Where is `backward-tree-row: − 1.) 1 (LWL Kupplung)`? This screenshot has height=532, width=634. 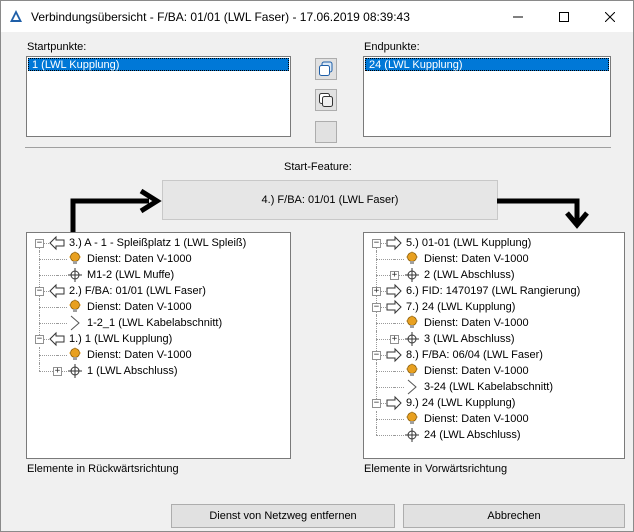
backward-tree-row: − 1.) 1 (LWL Kupplung) is located at coordinates (158, 339).